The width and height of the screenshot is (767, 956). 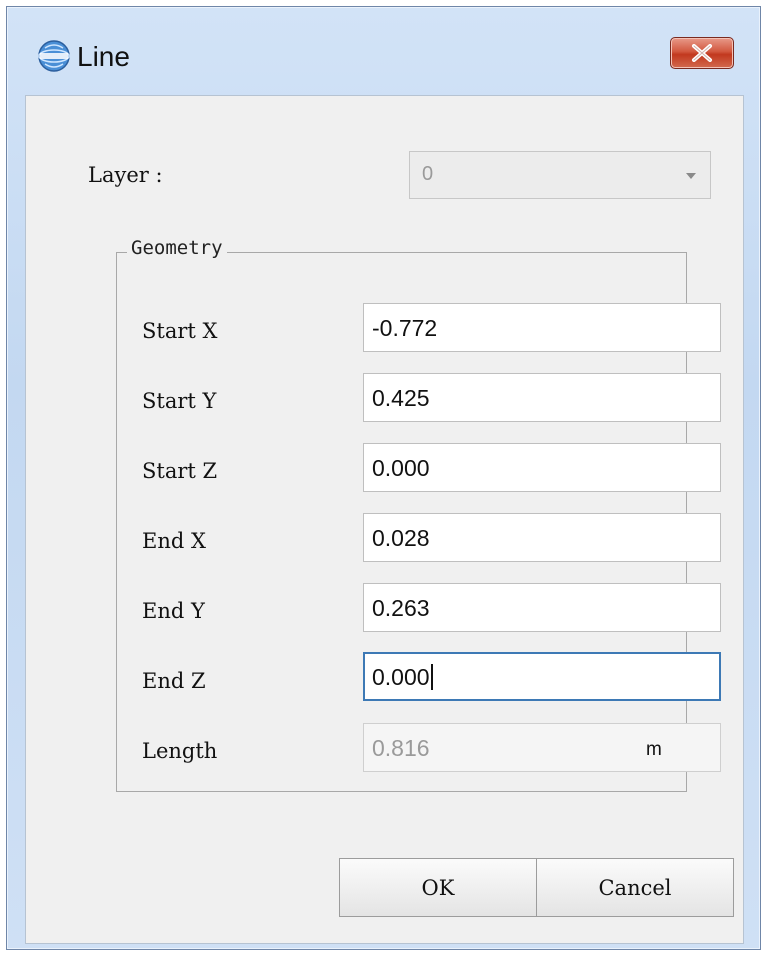 What do you see at coordinates (542, 467) in the screenshot?
I see `start-z-field: 0.000` at bounding box center [542, 467].